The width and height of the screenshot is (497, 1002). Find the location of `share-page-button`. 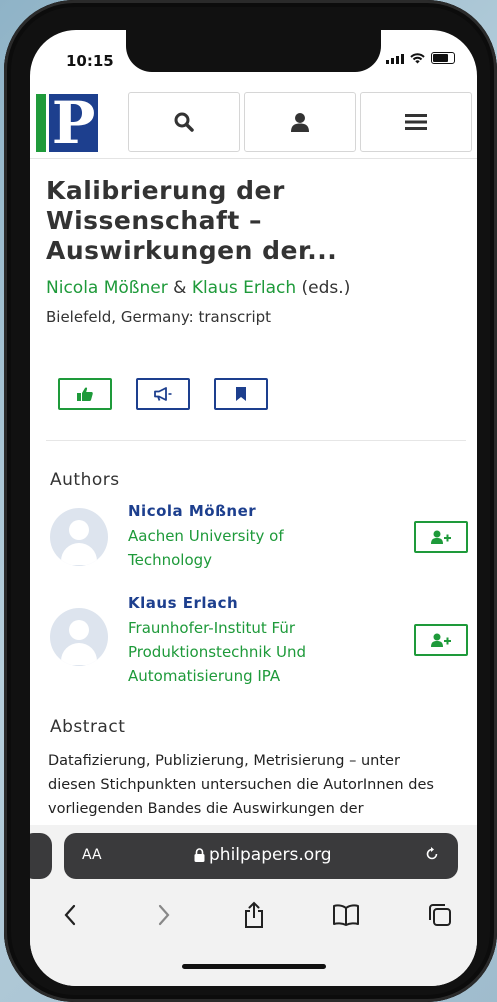

share-page-button is located at coordinates (254, 915).